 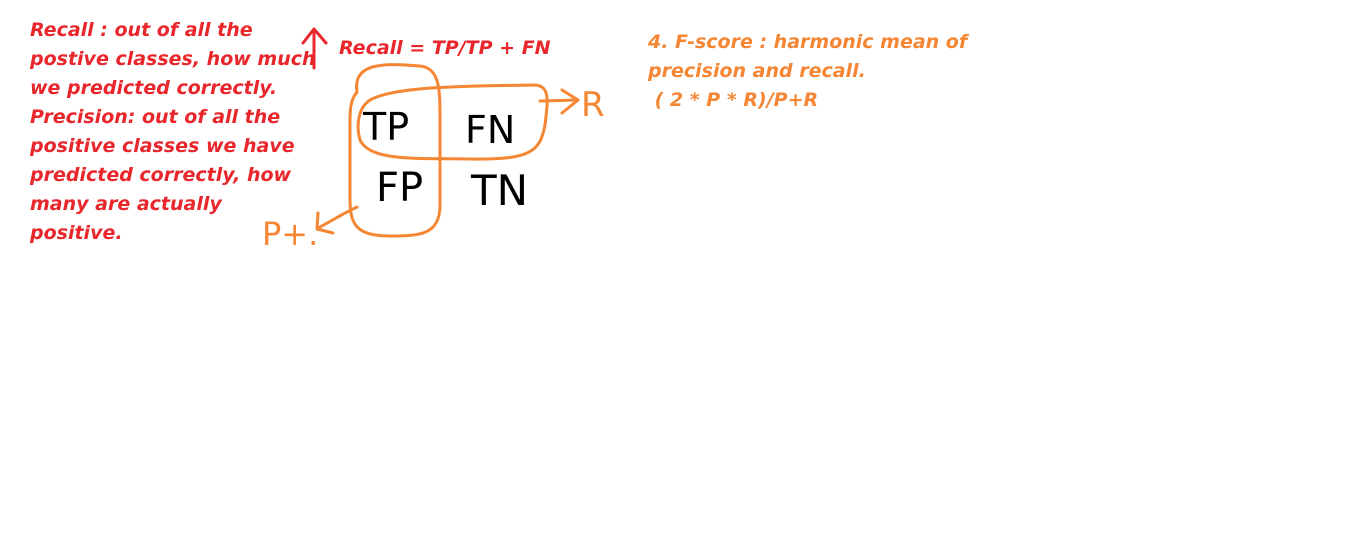 What do you see at coordinates (314, 48) in the screenshot?
I see `up-arrow-icon` at bounding box center [314, 48].